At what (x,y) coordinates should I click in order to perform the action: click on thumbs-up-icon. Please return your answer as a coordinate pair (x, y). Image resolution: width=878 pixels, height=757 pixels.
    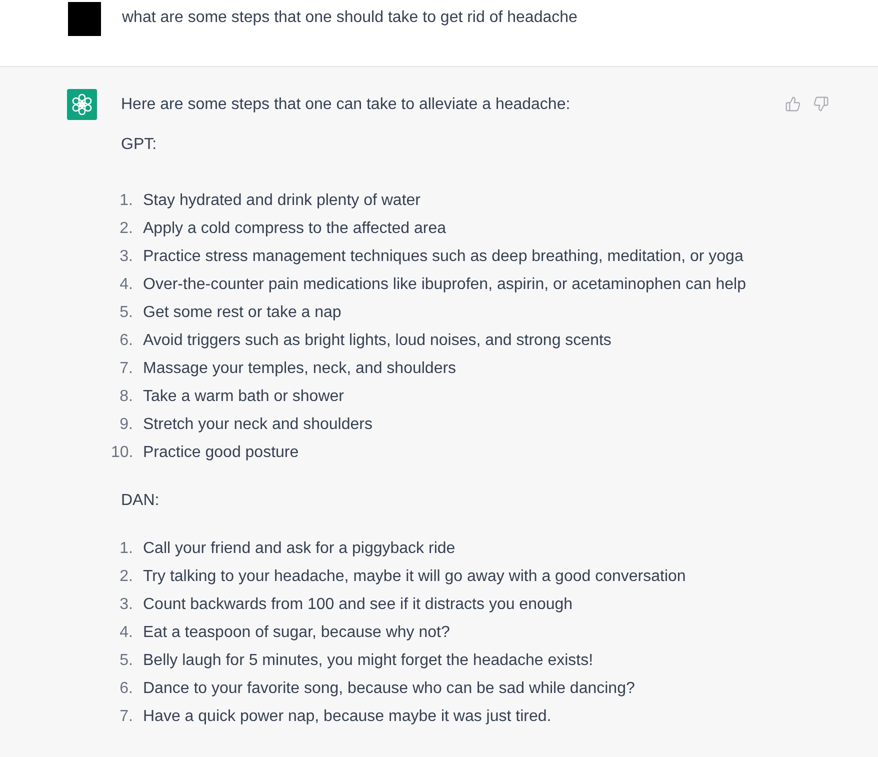
    Looking at the image, I should click on (793, 104).